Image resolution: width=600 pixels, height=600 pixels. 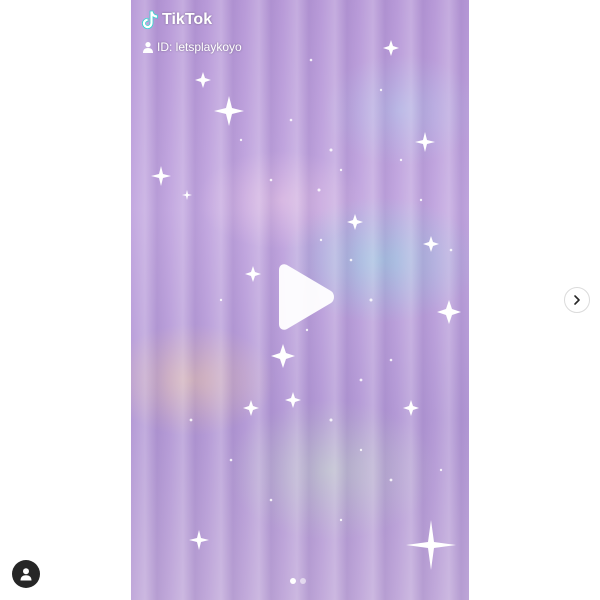 I want to click on next-slide-button, so click(x=577, y=300).